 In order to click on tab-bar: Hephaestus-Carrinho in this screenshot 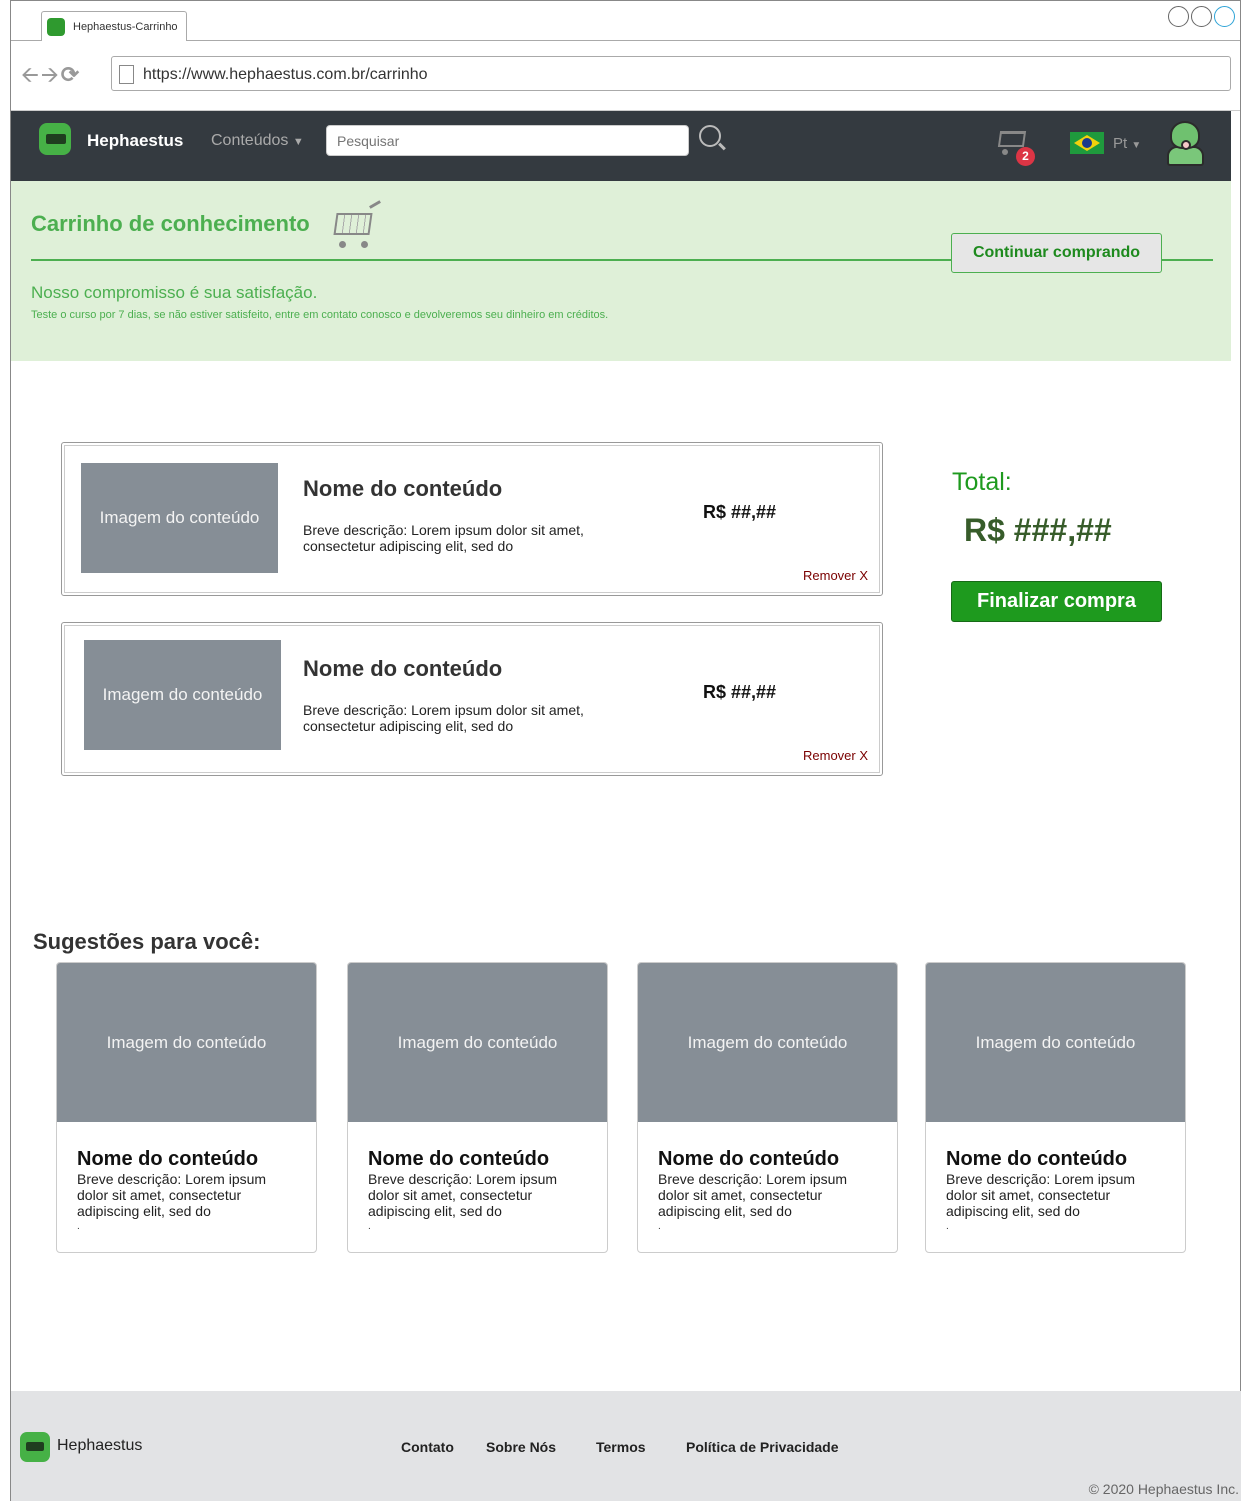, I will do `click(625, 21)`.